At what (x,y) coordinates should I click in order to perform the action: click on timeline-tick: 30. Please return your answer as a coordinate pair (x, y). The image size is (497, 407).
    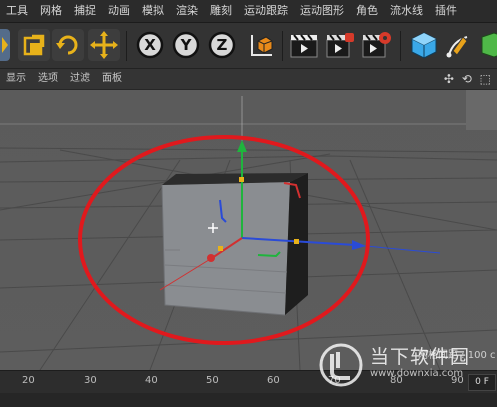
    Looking at the image, I should click on (90, 380).